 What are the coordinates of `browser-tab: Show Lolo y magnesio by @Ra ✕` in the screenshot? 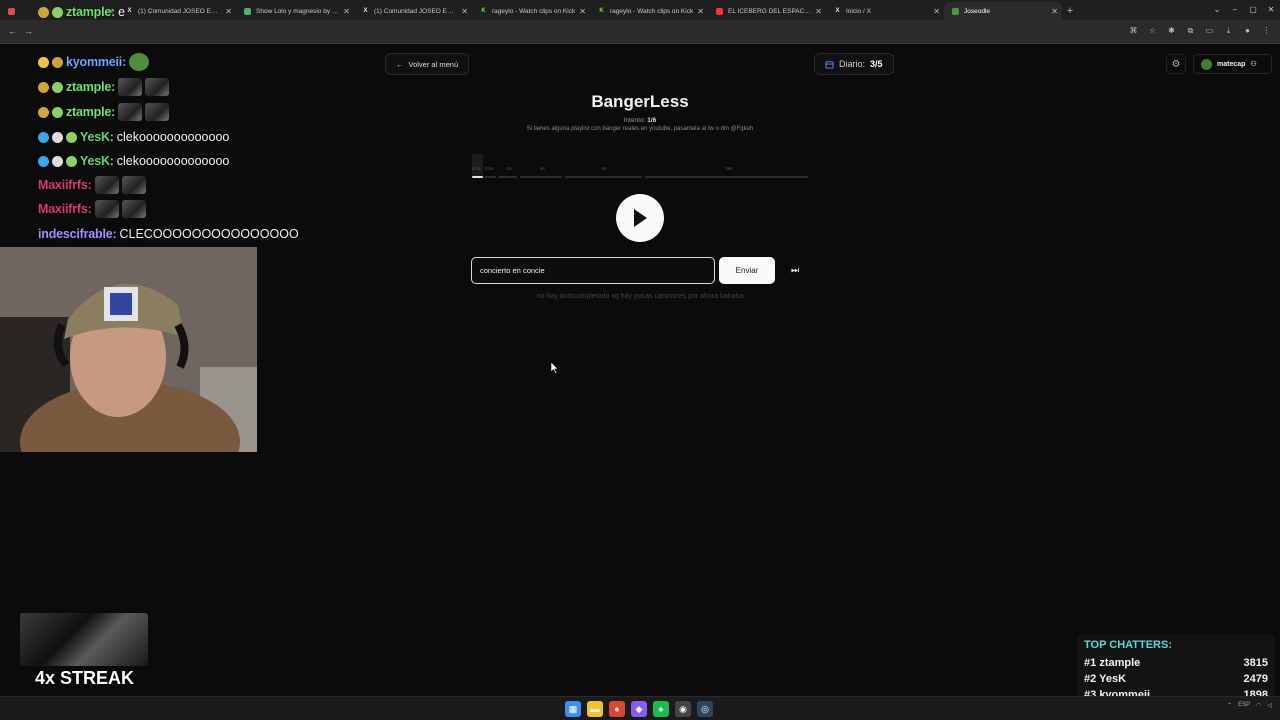 It's located at (295, 11).